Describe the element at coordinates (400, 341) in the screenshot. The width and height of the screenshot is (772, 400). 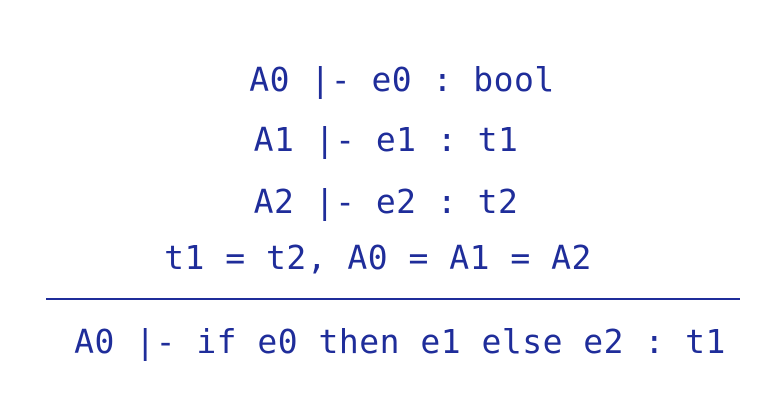
I see `conclusion-judgment: A0 |- if e0 then e1 else e2 : t1` at that location.